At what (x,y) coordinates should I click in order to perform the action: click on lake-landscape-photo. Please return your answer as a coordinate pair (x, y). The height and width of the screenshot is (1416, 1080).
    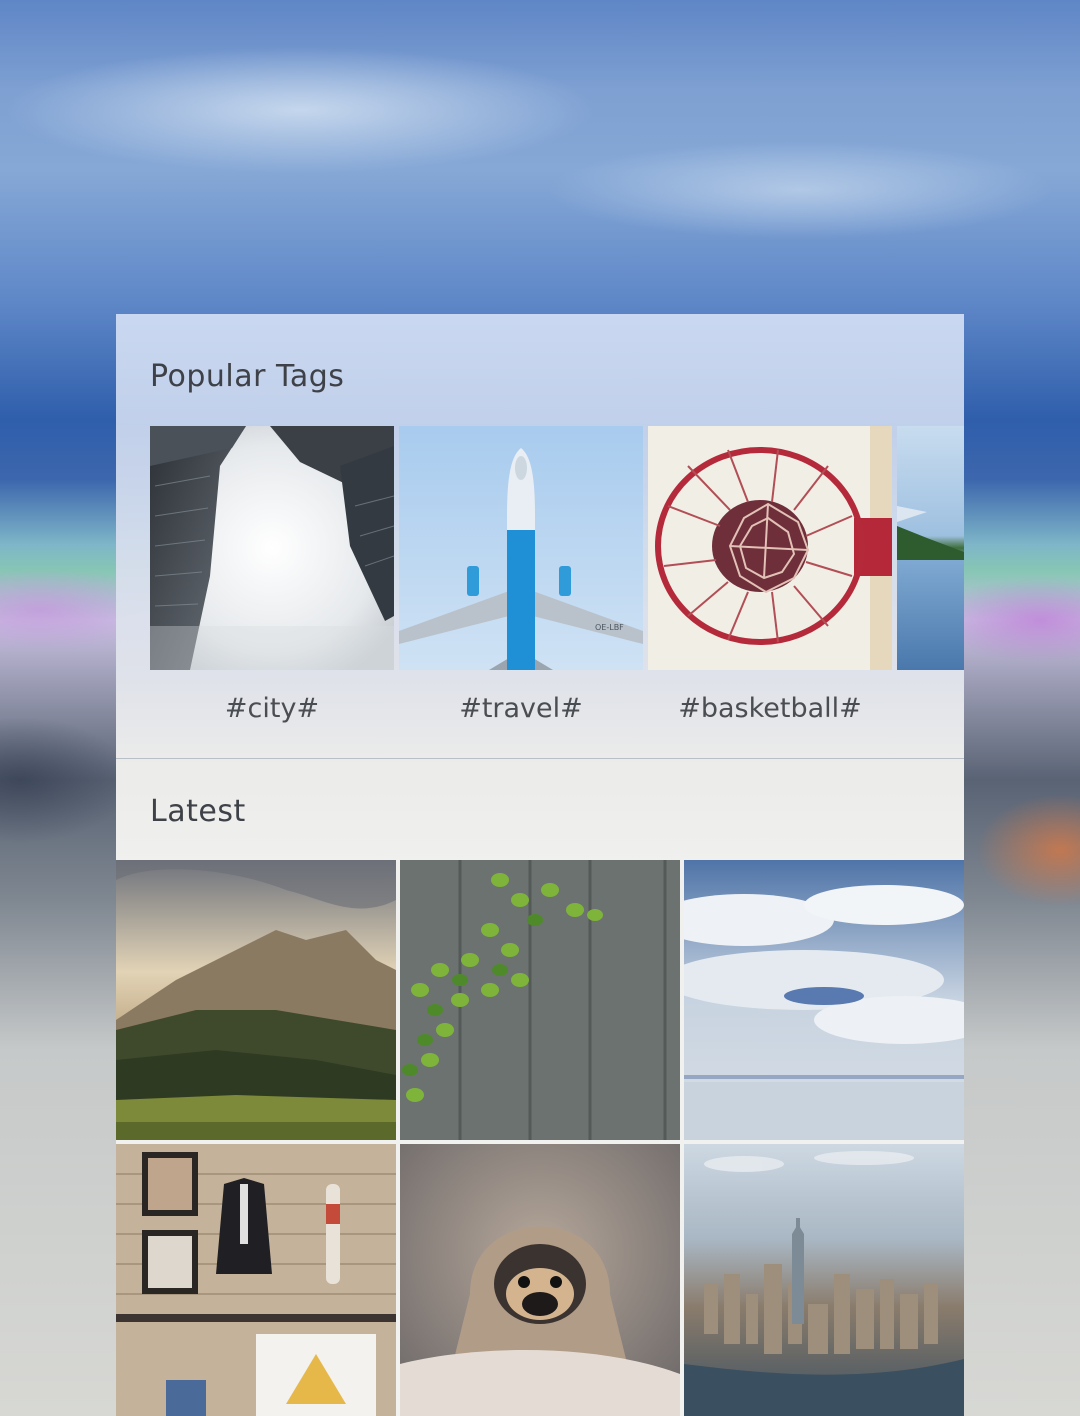
    Looking at the image, I should click on (930, 548).